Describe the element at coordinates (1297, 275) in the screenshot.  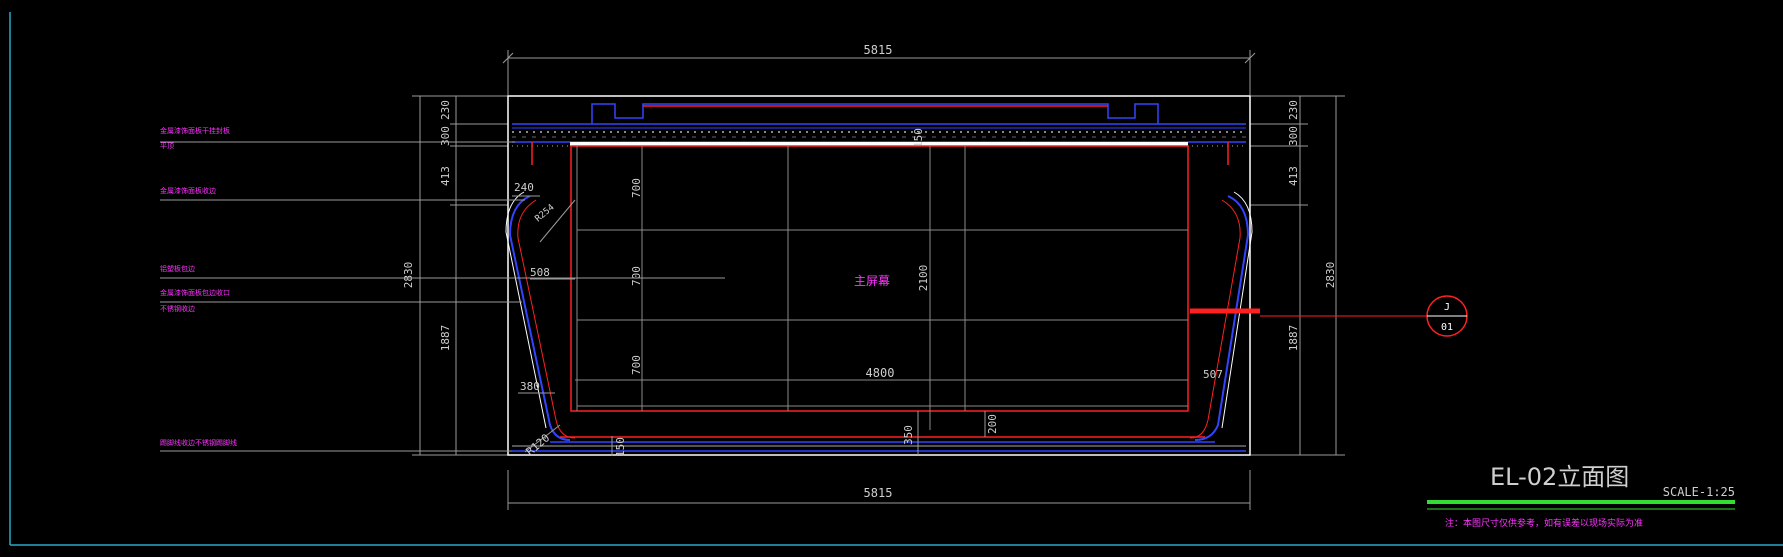
I see `right-dimensions: 2830 230 300 413 1887` at that location.